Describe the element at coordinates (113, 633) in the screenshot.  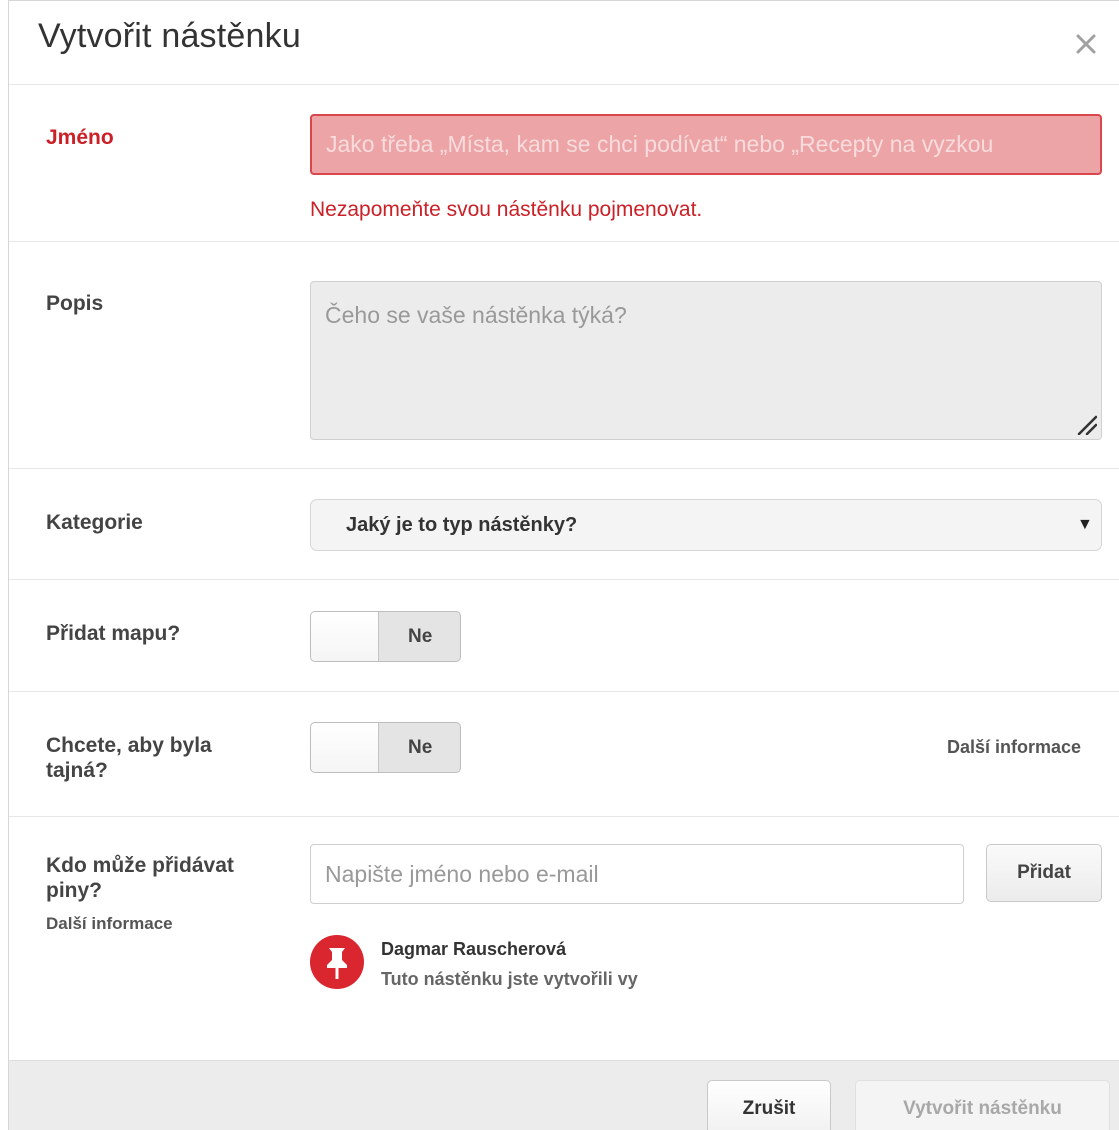
I see `map-label: Přidat mapu?` at that location.